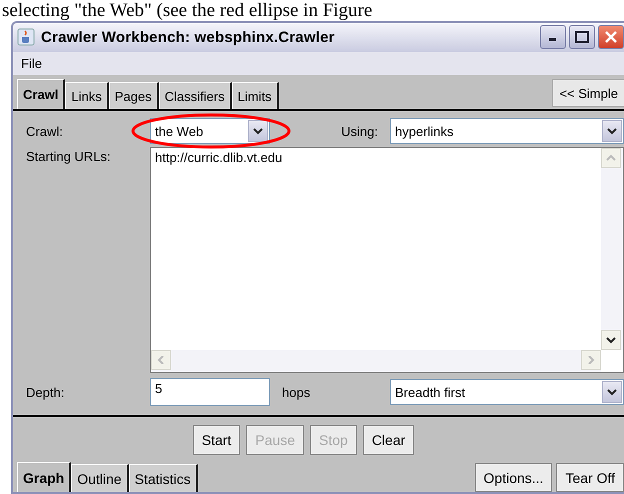  What do you see at coordinates (210, 131) in the screenshot?
I see `crawl-dropdown: the Web` at bounding box center [210, 131].